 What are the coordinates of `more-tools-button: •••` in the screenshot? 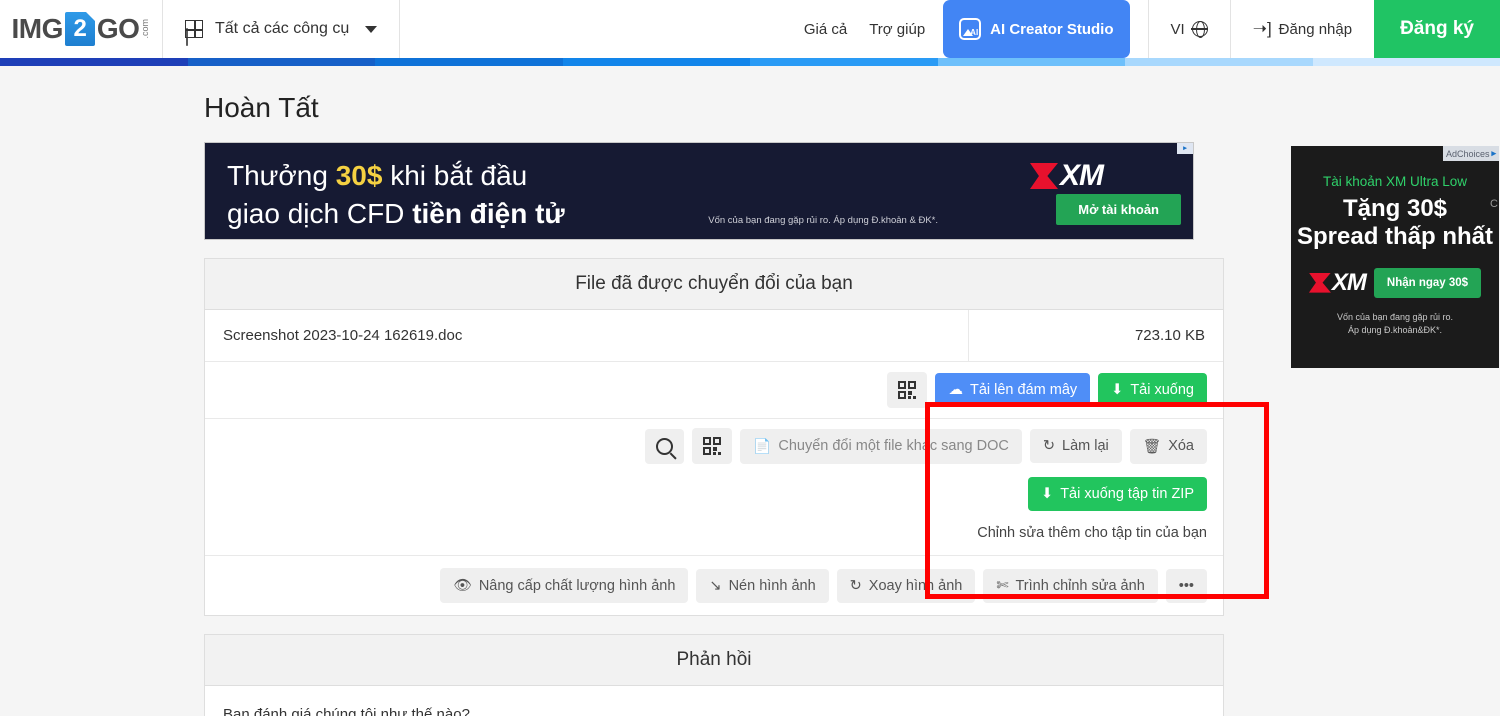 It's located at (1186, 585).